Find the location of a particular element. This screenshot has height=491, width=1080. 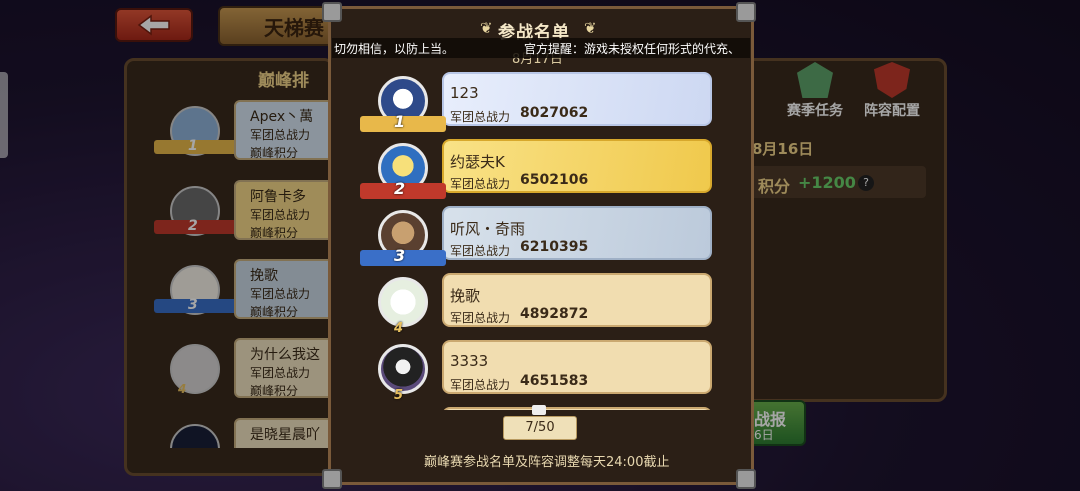

page-indicator: 7/50 is located at coordinates (540, 428).